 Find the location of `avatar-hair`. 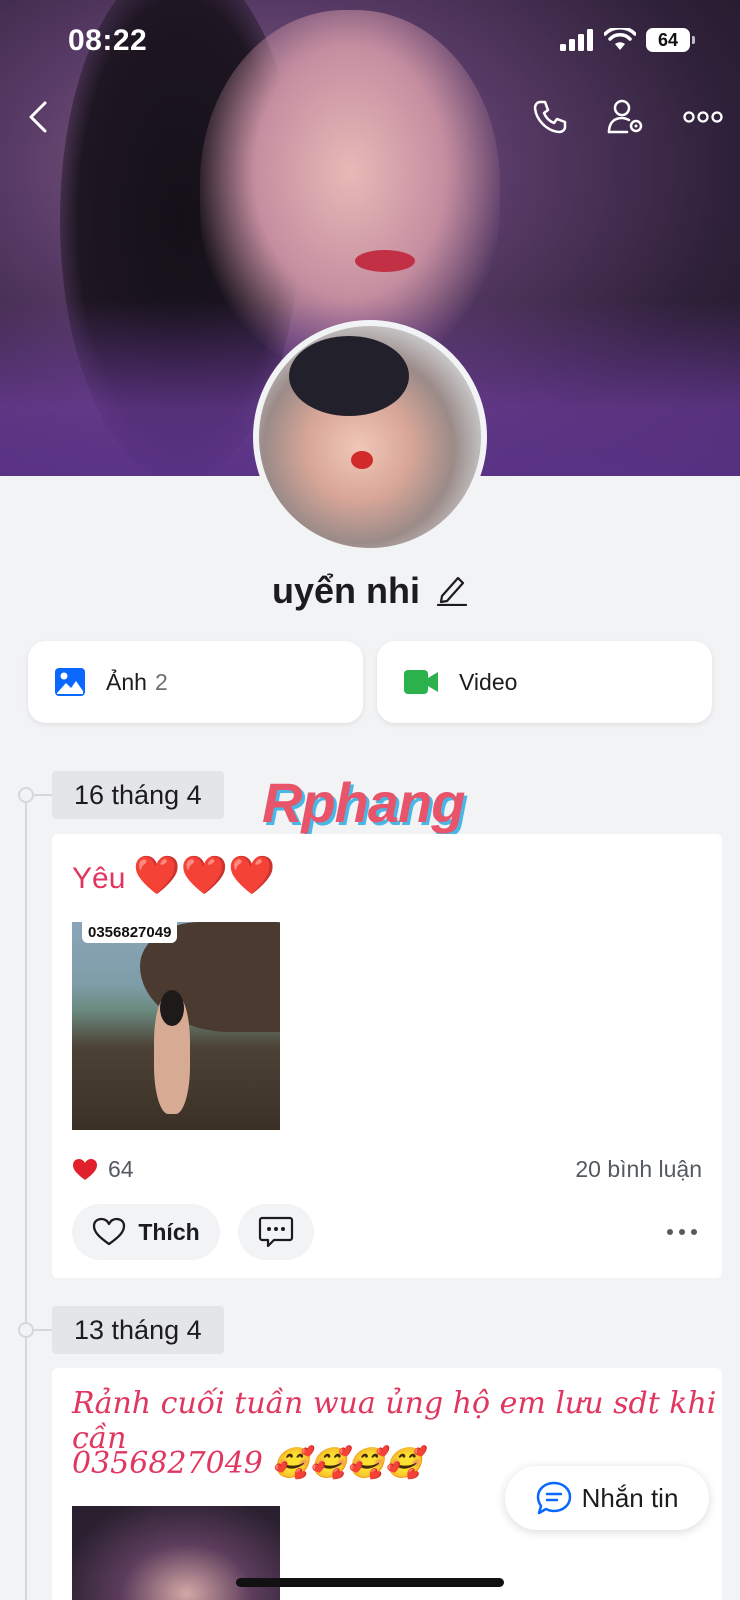

avatar-hair is located at coordinates (349, 376).